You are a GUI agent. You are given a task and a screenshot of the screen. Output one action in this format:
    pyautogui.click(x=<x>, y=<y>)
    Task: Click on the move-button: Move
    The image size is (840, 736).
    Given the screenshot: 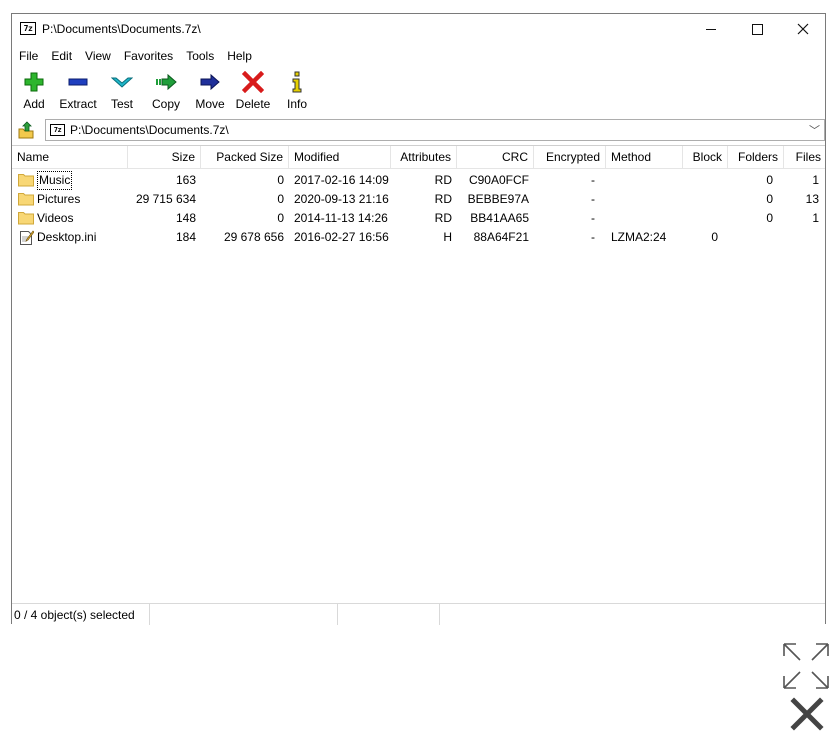 What is the action you would take?
    pyautogui.click(x=210, y=91)
    